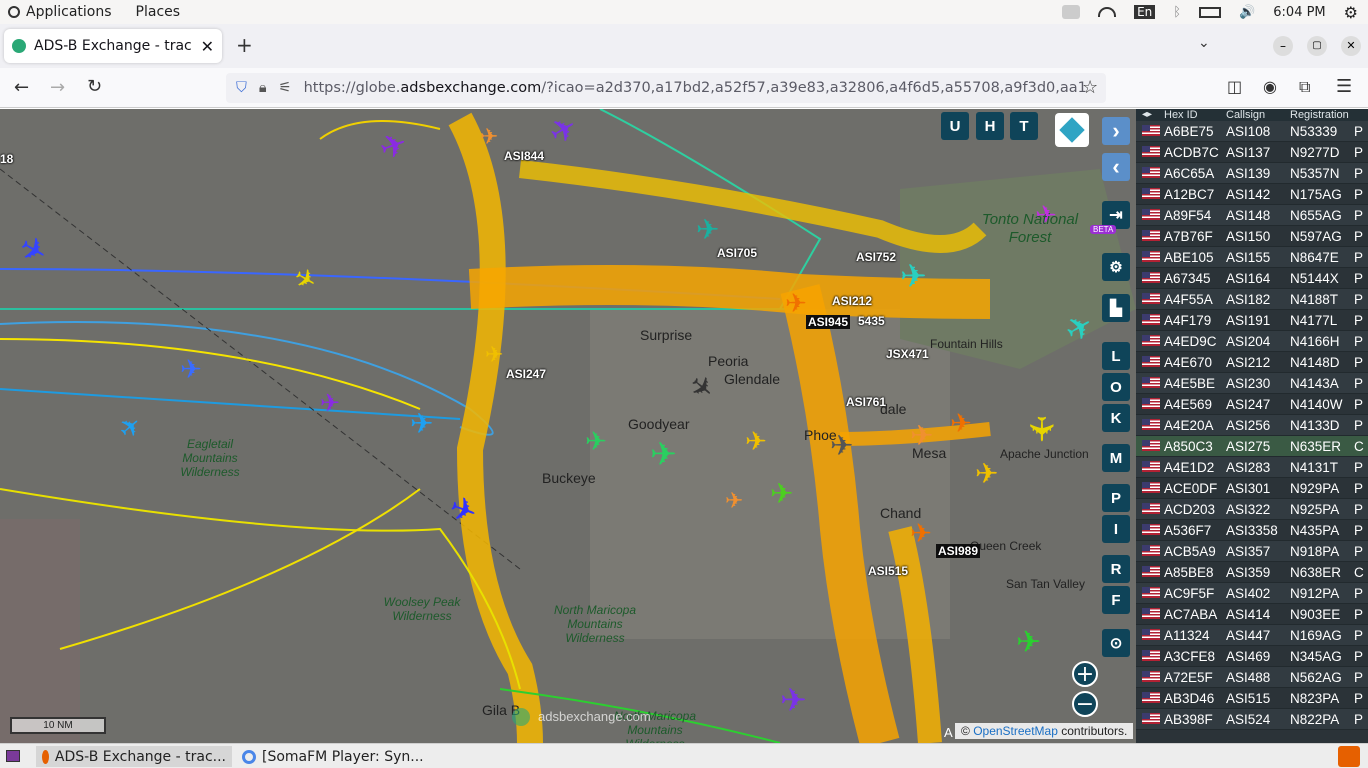 Image resolution: width=1368 pixels, height=768 pixels. I want to click on tracking-protection-icon: ⛉, so click(241, 88).